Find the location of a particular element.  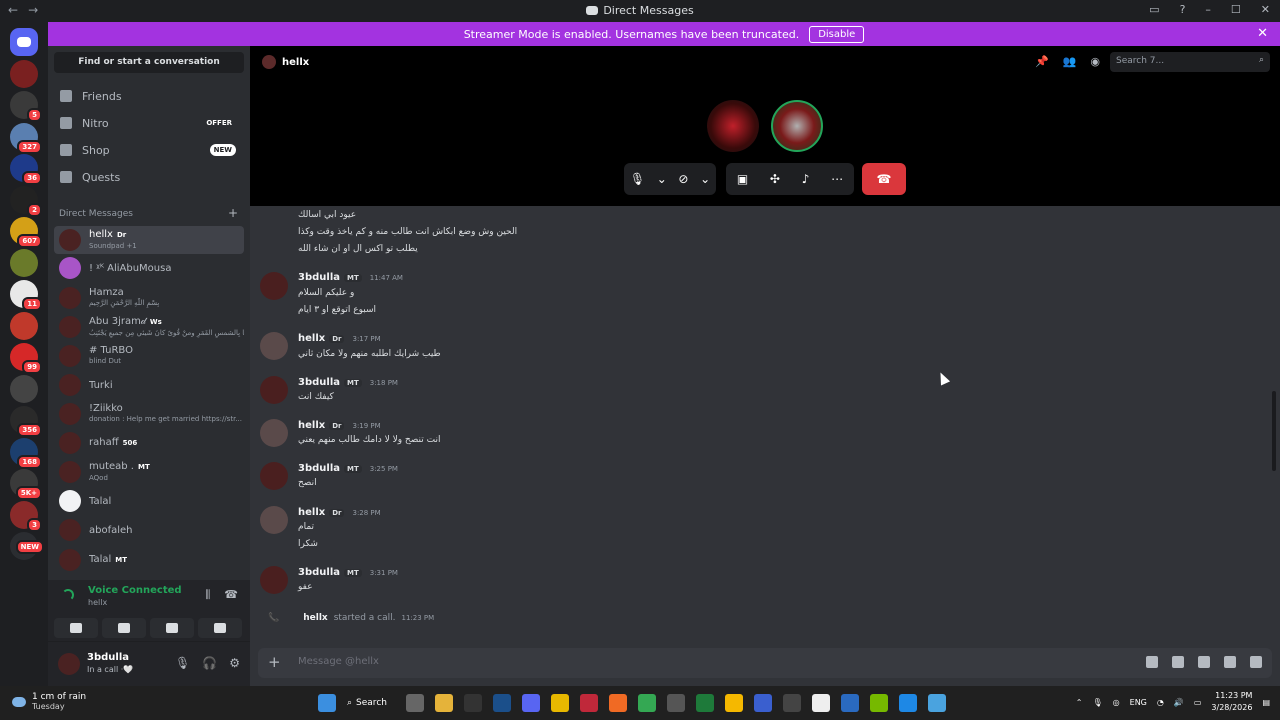

file-explorer-icon is located at coordinates (444, 703).